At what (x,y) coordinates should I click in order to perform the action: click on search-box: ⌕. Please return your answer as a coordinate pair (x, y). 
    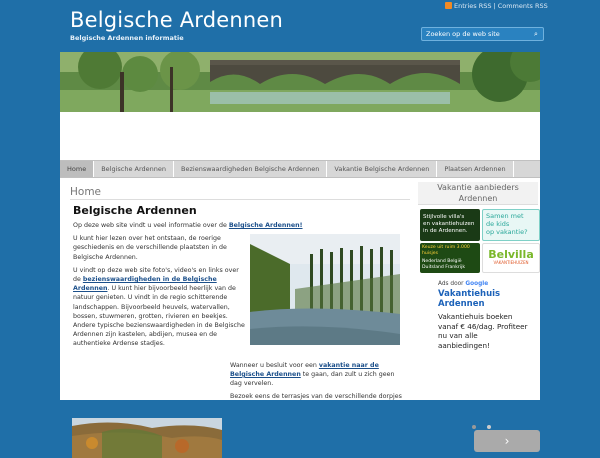
    Looking at the image, I should click on (482, 34).